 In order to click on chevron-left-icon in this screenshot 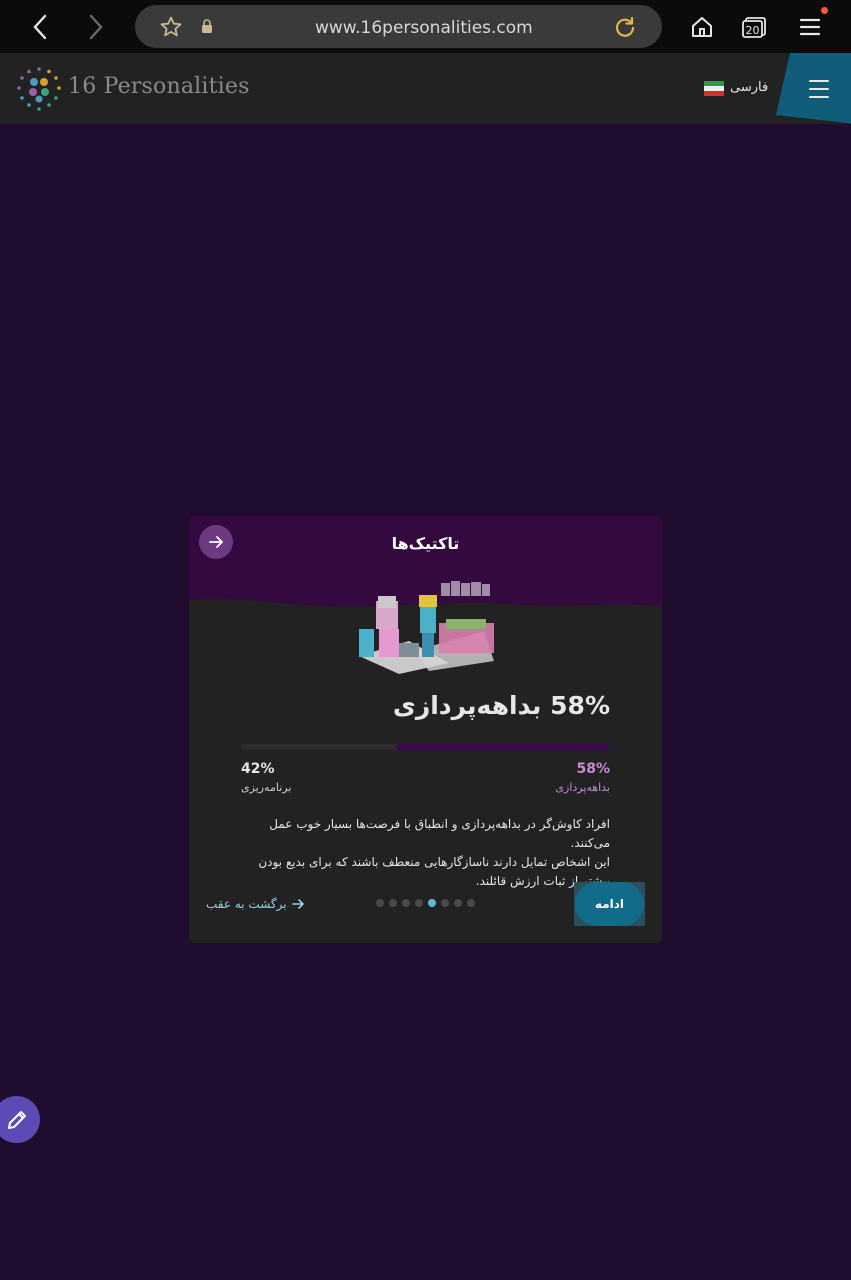, I will do `click(40, 27)`.